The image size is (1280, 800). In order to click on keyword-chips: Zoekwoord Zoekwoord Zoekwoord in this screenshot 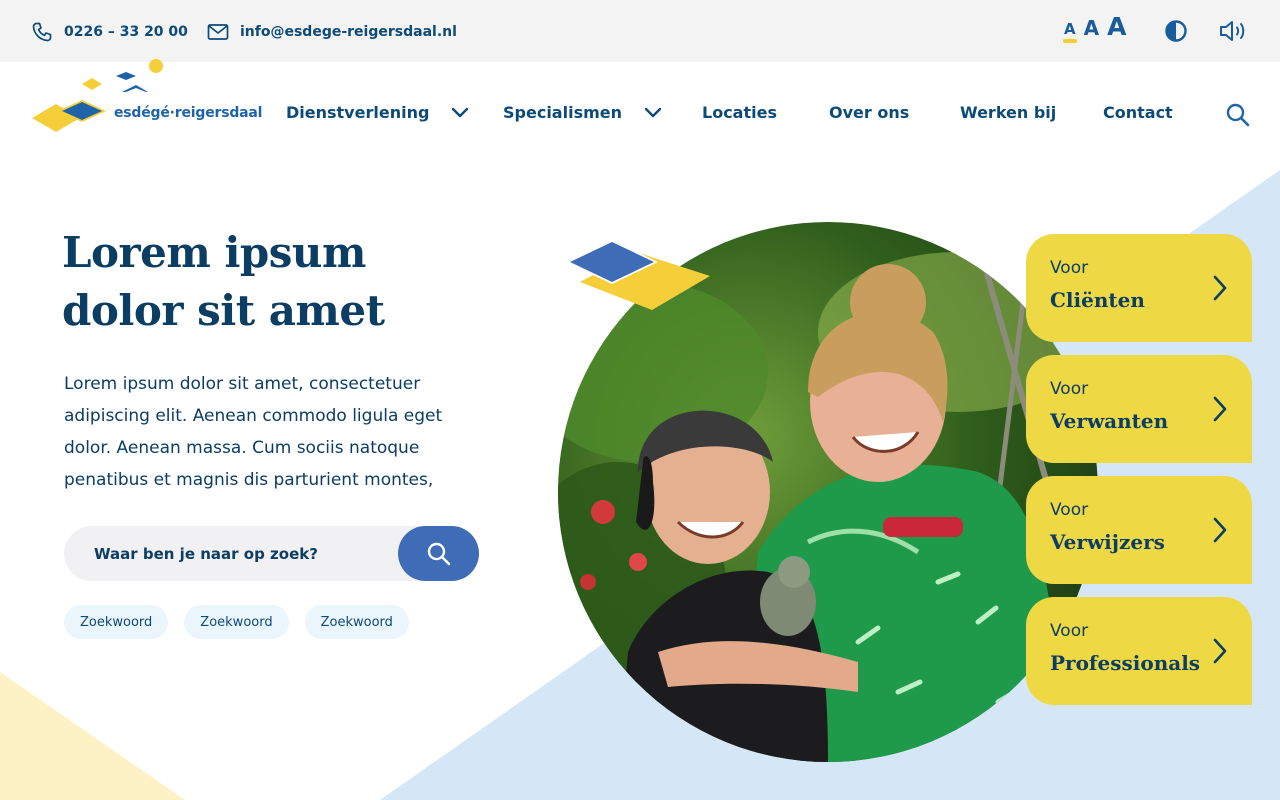, I will do `click(236, 622)`.